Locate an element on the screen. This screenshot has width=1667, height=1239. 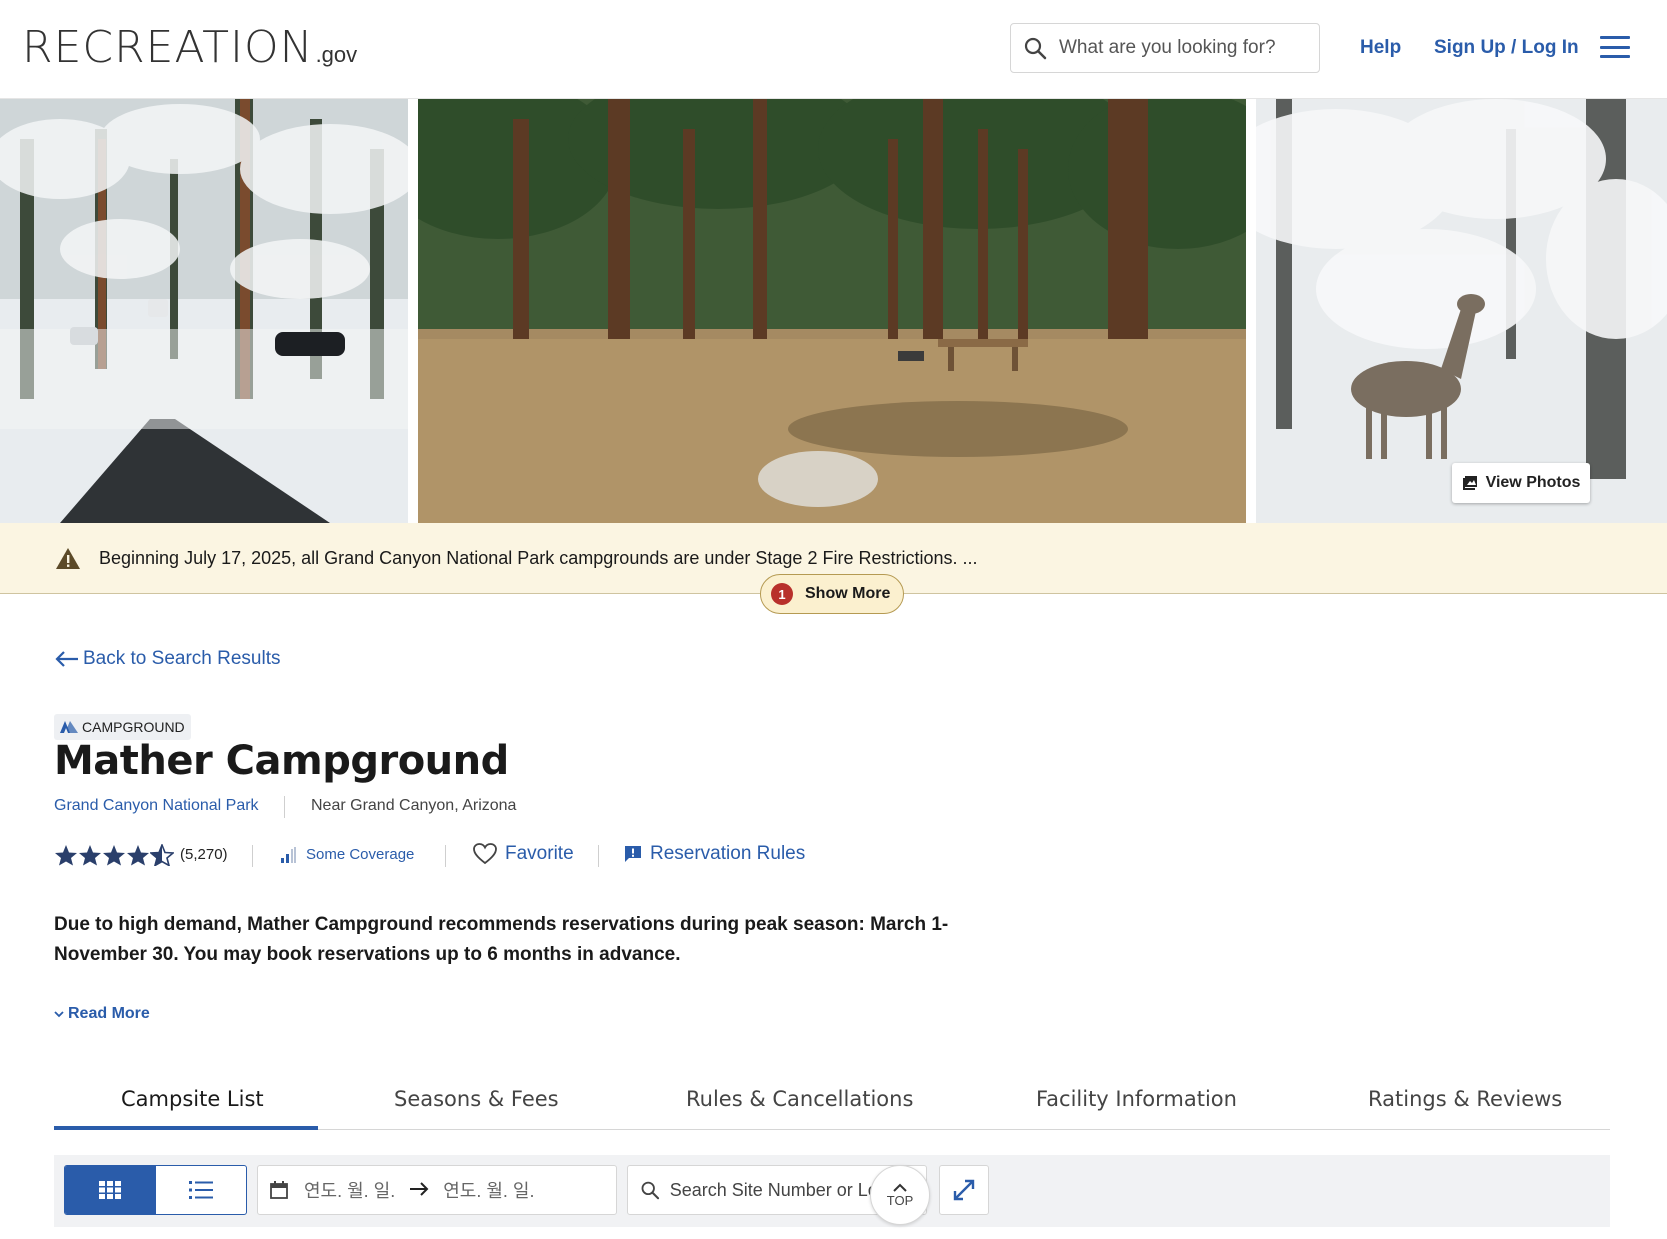
park-link: Grand Canyon National Park is located at coordinates (156, 806).